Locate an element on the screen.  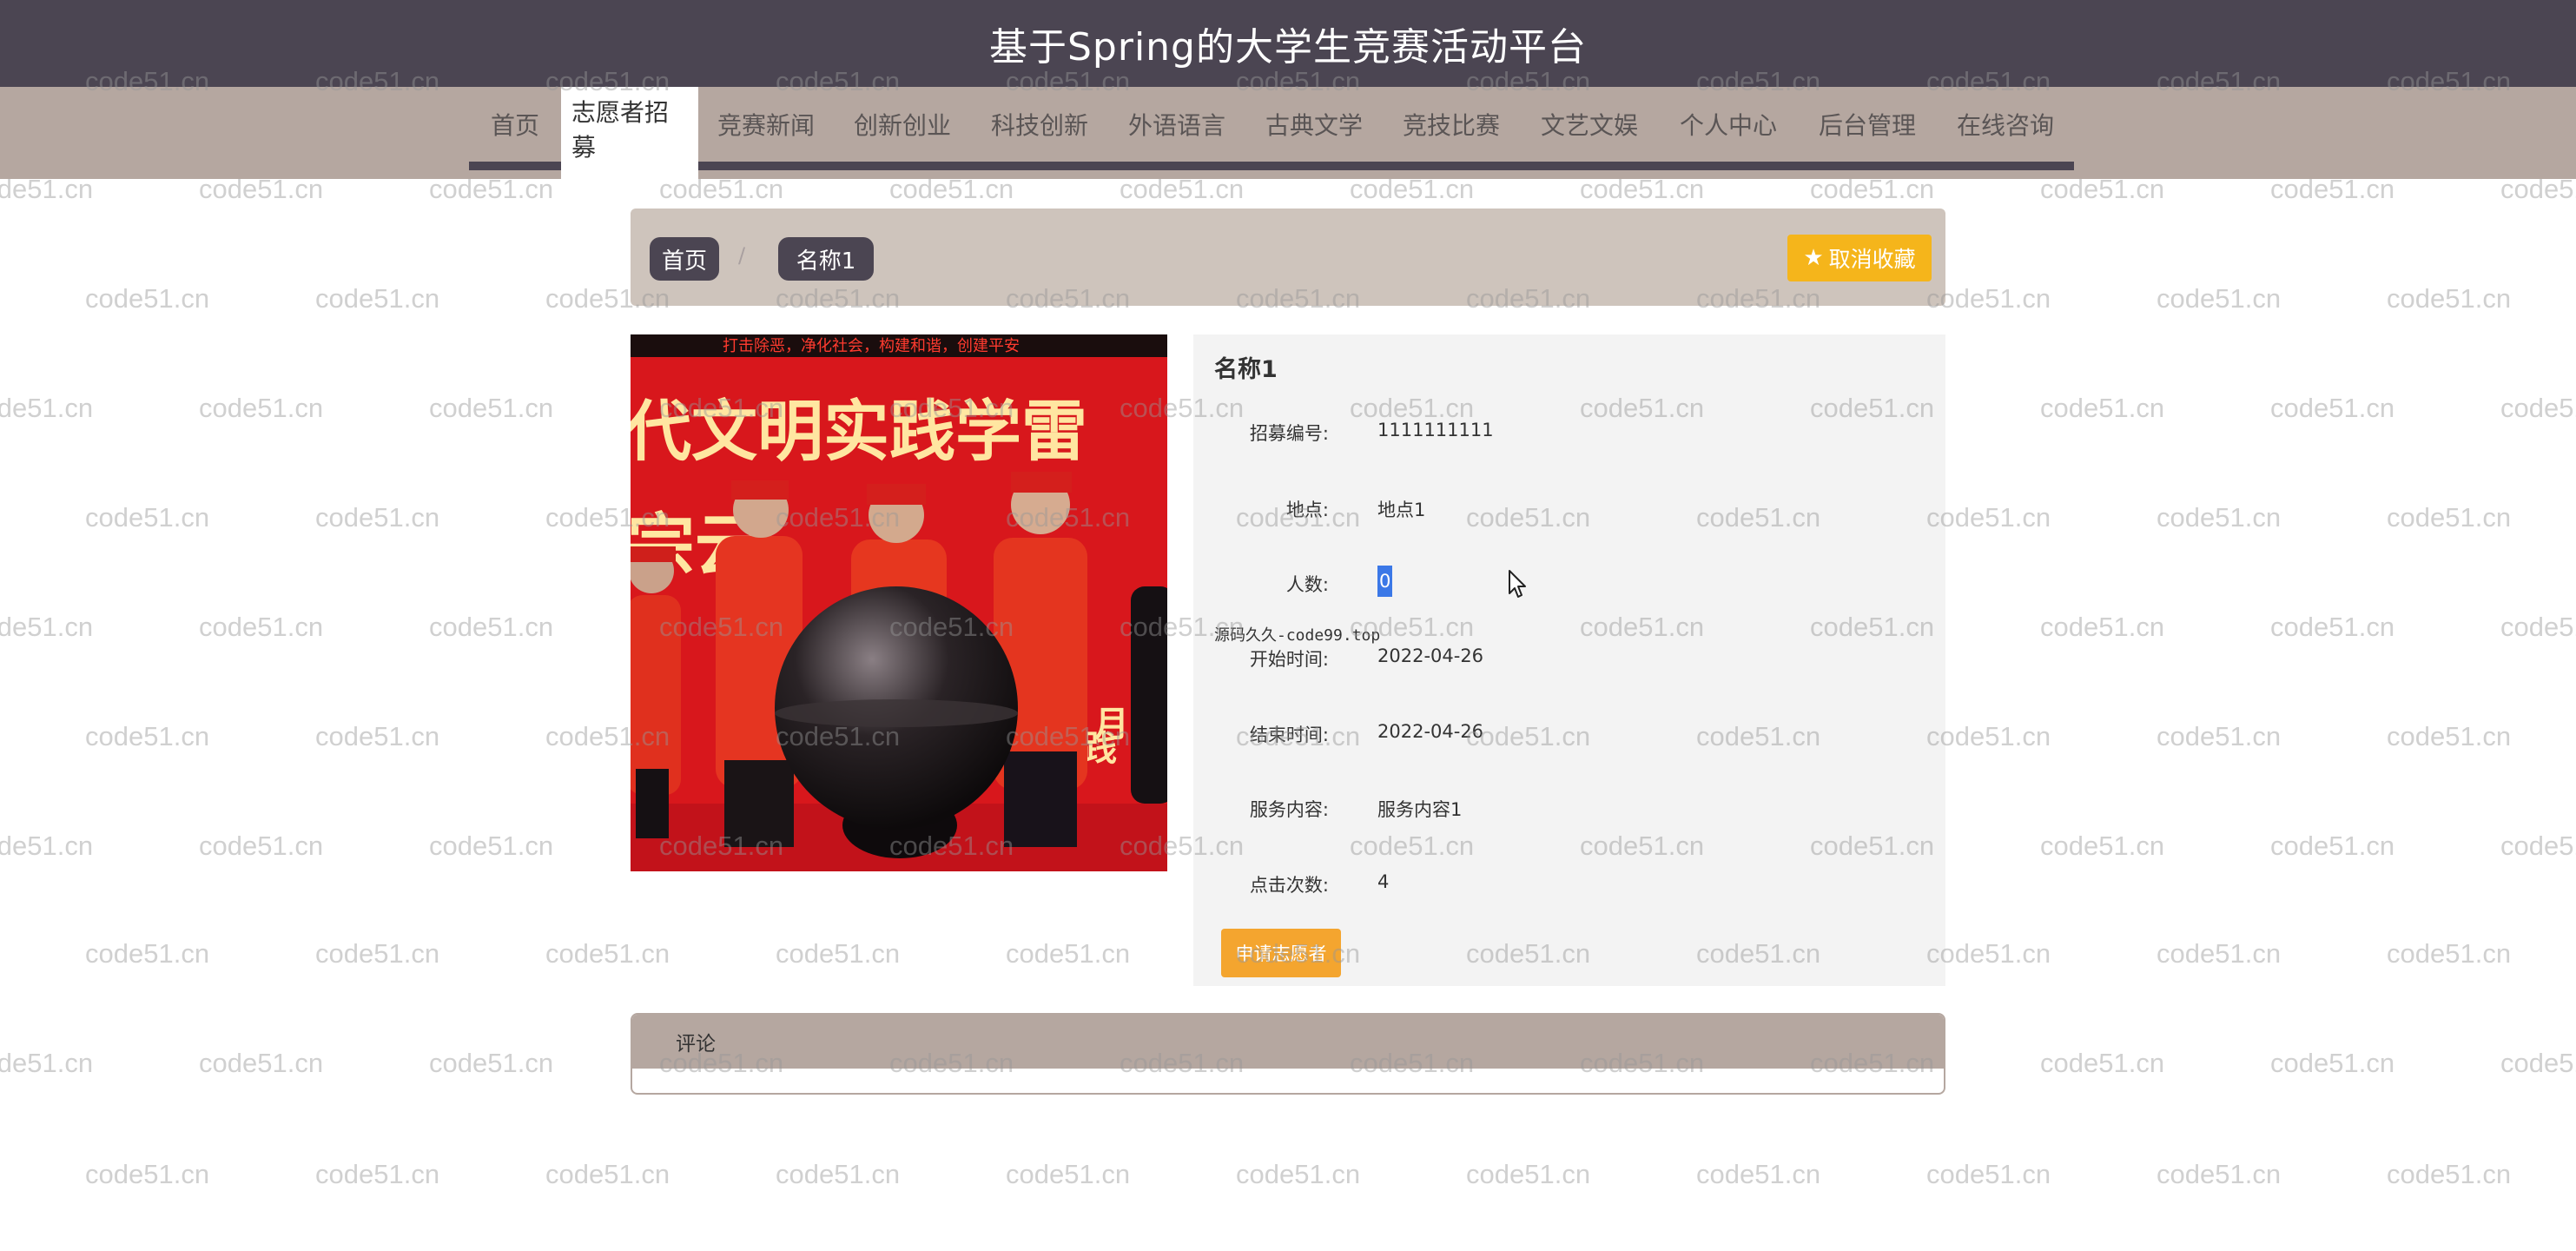
nav-item-home: 首页 is located at coordinates (515, 128).